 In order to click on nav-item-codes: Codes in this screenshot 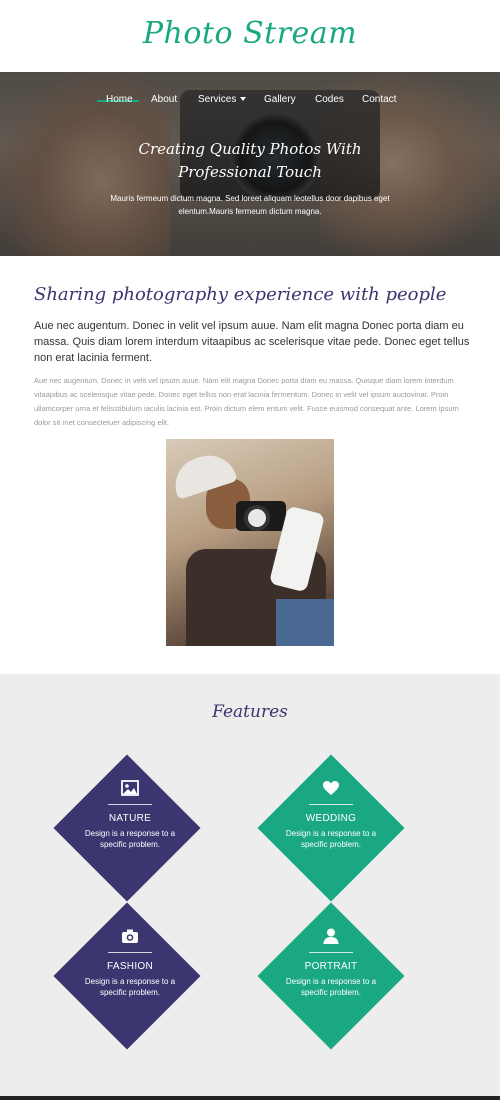, I will do `click(329, 99)`.